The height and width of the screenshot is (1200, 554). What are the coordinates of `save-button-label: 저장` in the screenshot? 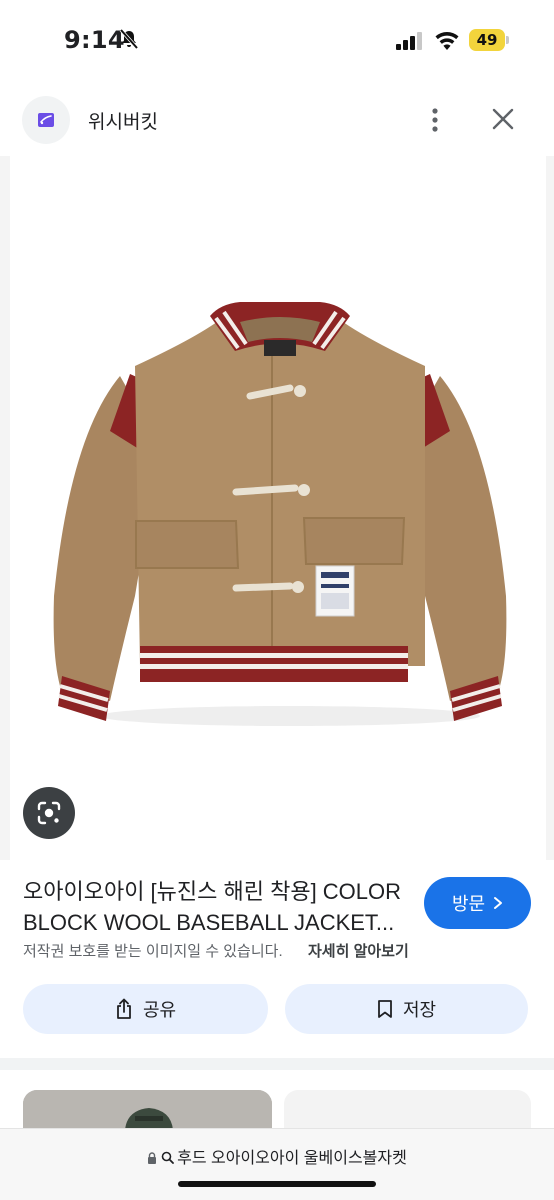 It's located at (419, 1010).